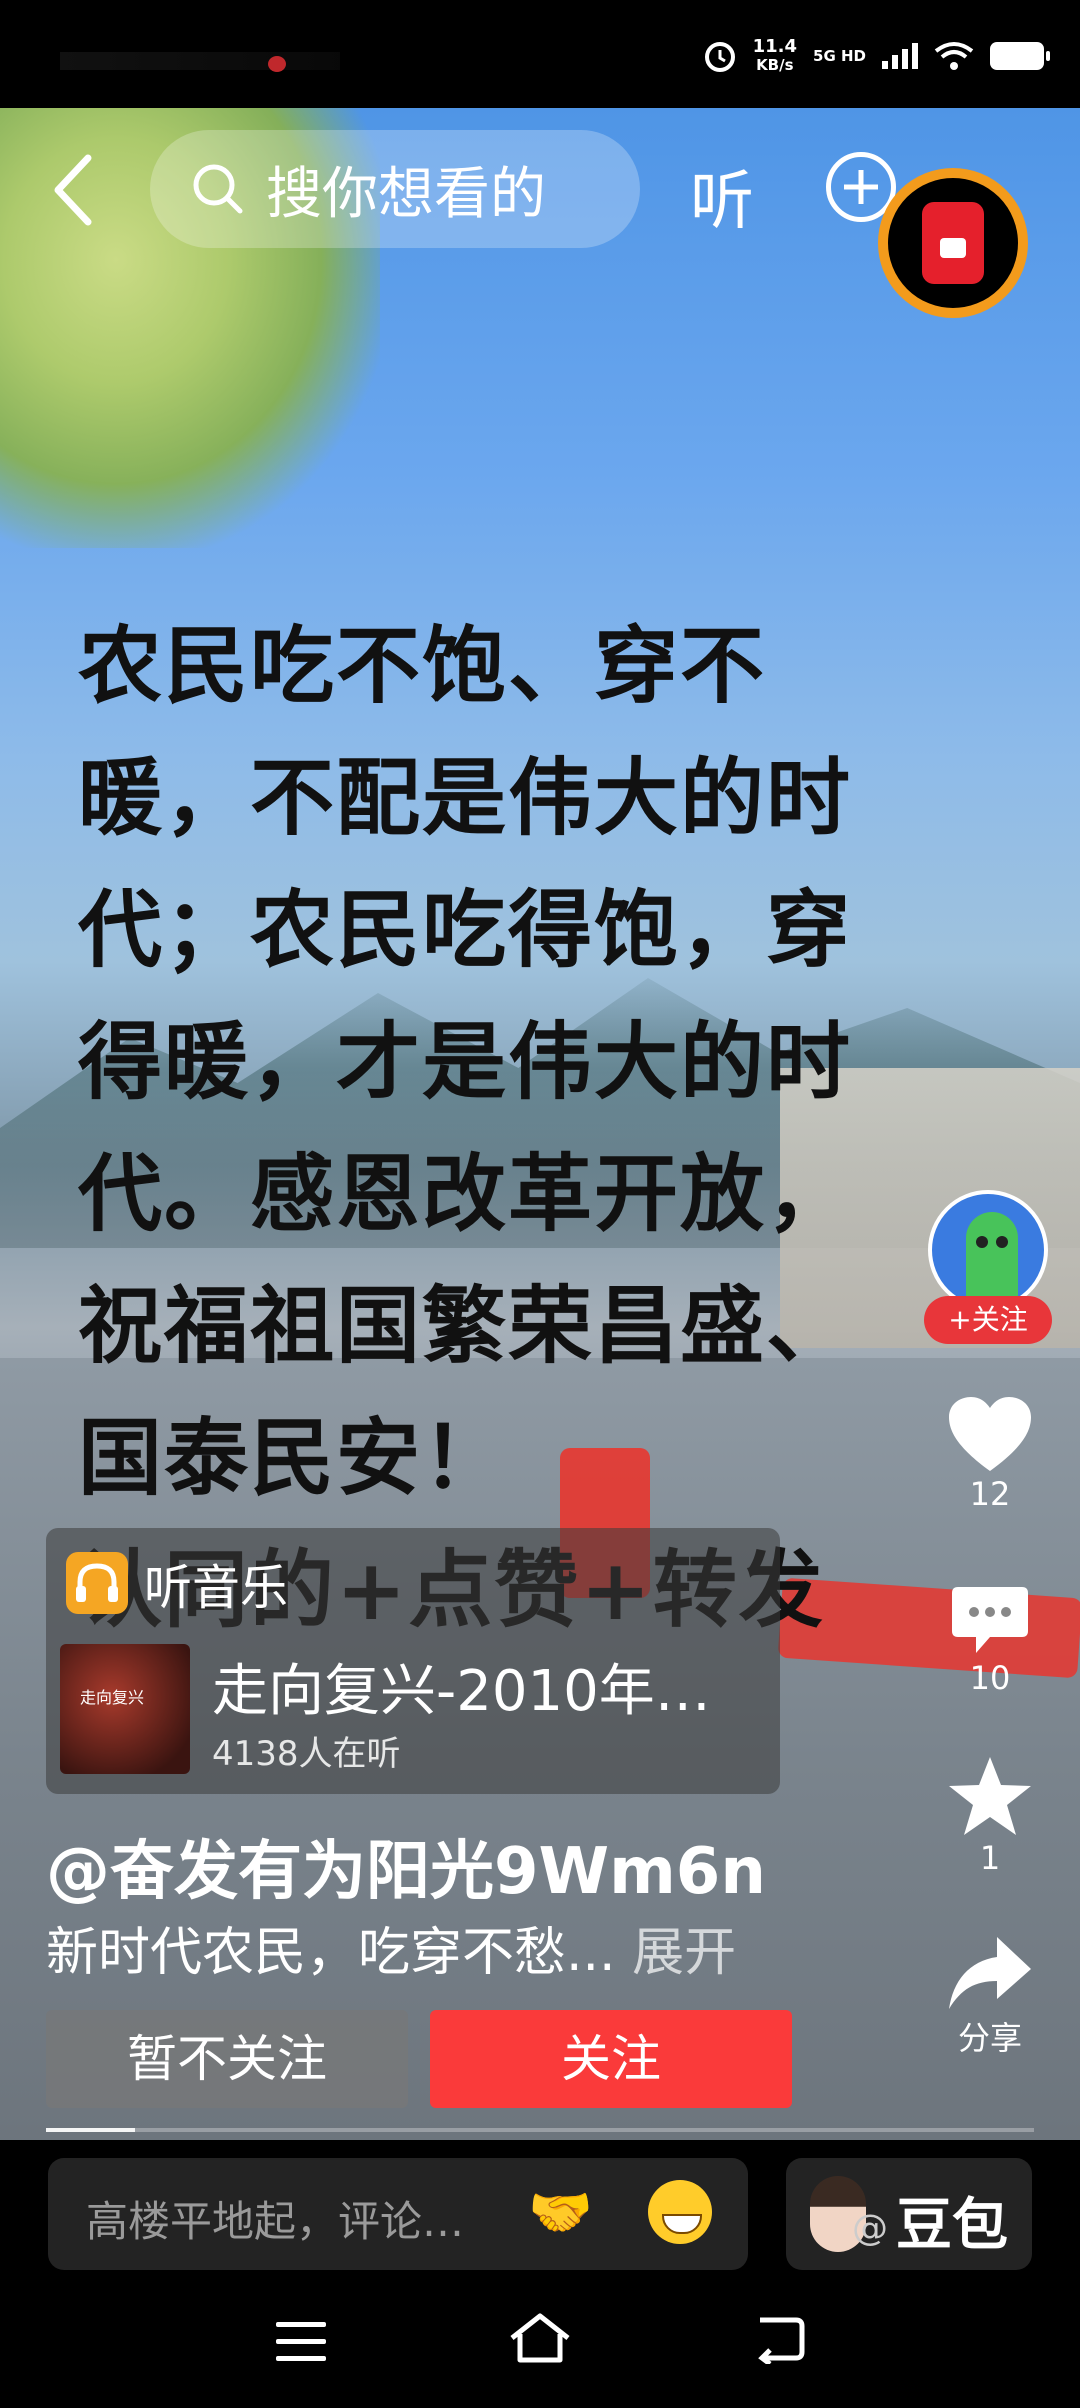 Image resolution: width=1080 pixels, height=2408 pixels. What do you see at coordinates (900, 56) in the screenshot?
I see `signal-icon` at bounding box center [900, 56].